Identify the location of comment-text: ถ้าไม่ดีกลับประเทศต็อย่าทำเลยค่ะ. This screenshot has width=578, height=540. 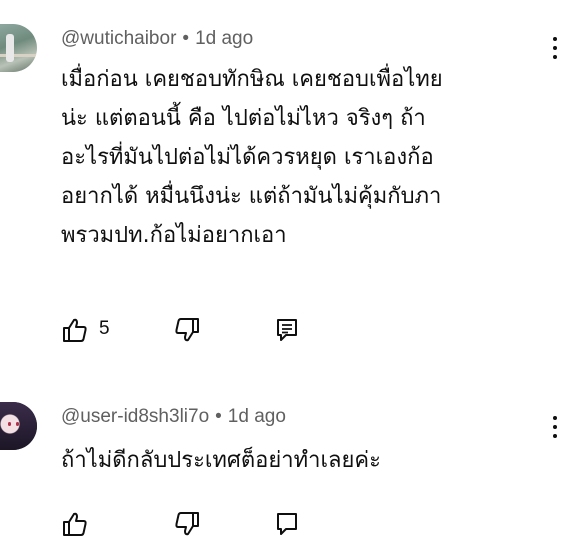
(296, 460).